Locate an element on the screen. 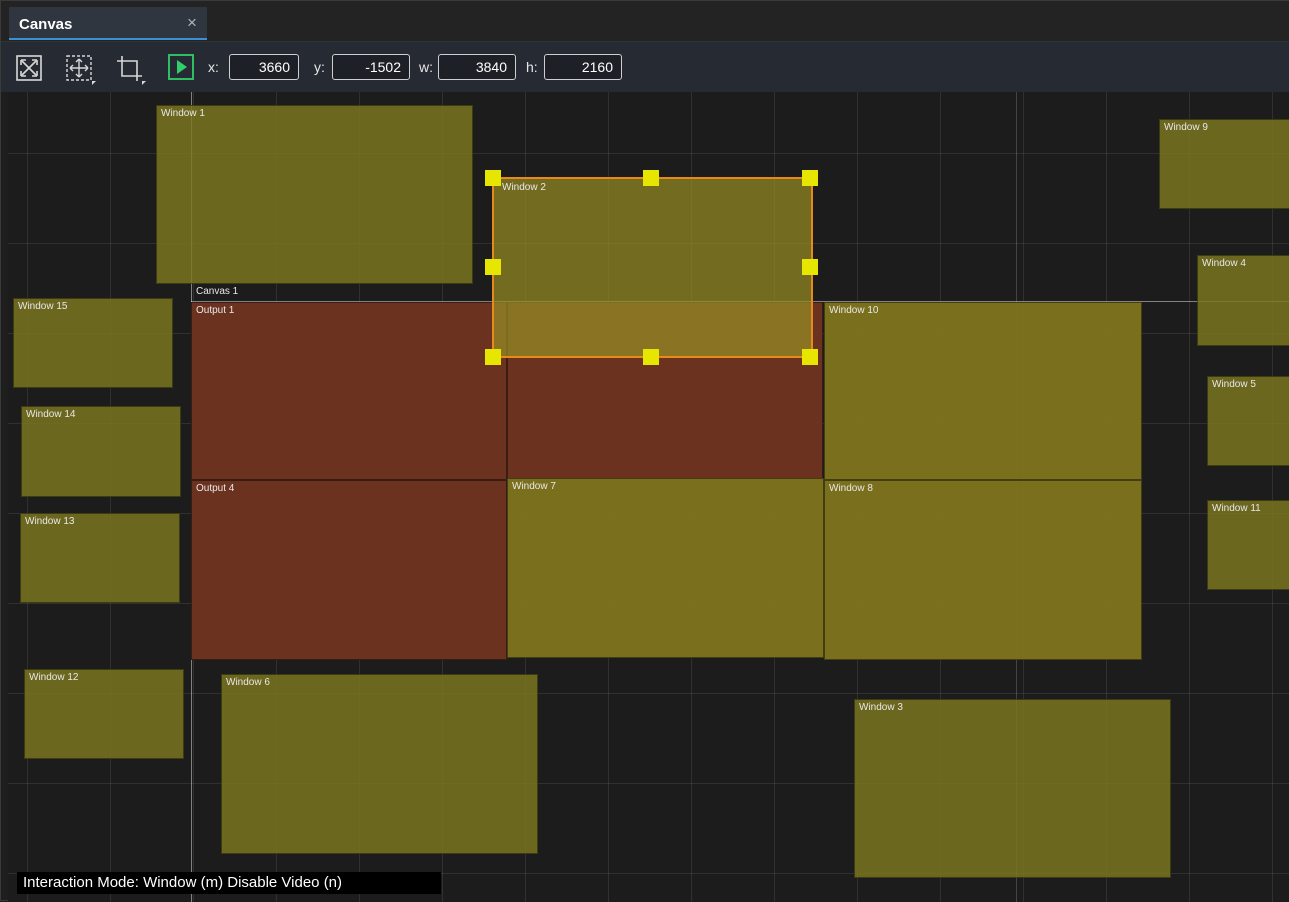 Image resolution: width=1289 pixels, height=902 pixels. w-label: w: is located at coordinates (426, 67).